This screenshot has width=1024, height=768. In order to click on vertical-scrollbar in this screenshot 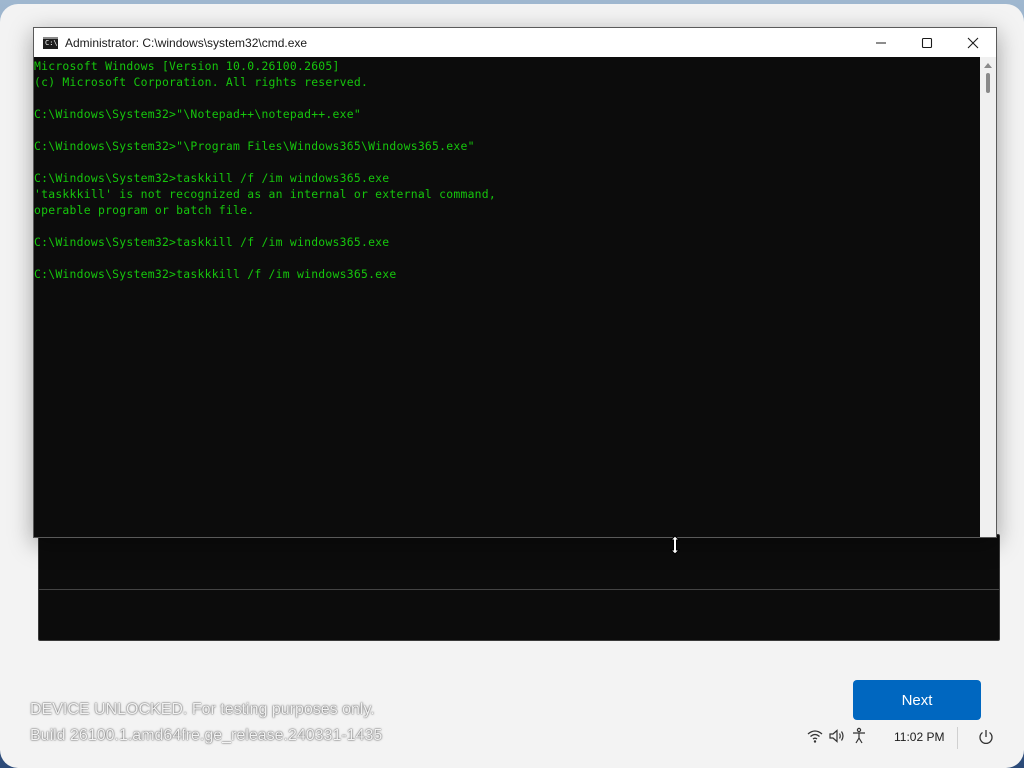, I will do `click(988, 297)`.